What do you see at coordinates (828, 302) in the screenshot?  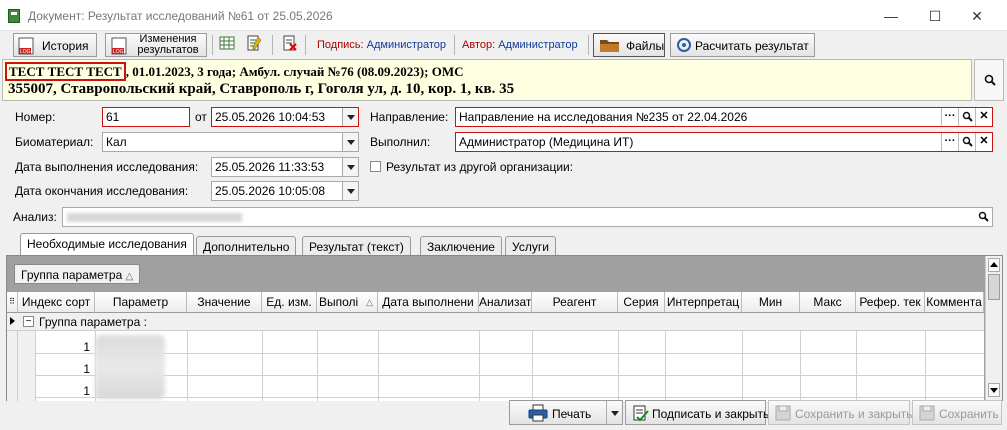 I see `column-header-max: Макс` at bounding box center [828, 302].